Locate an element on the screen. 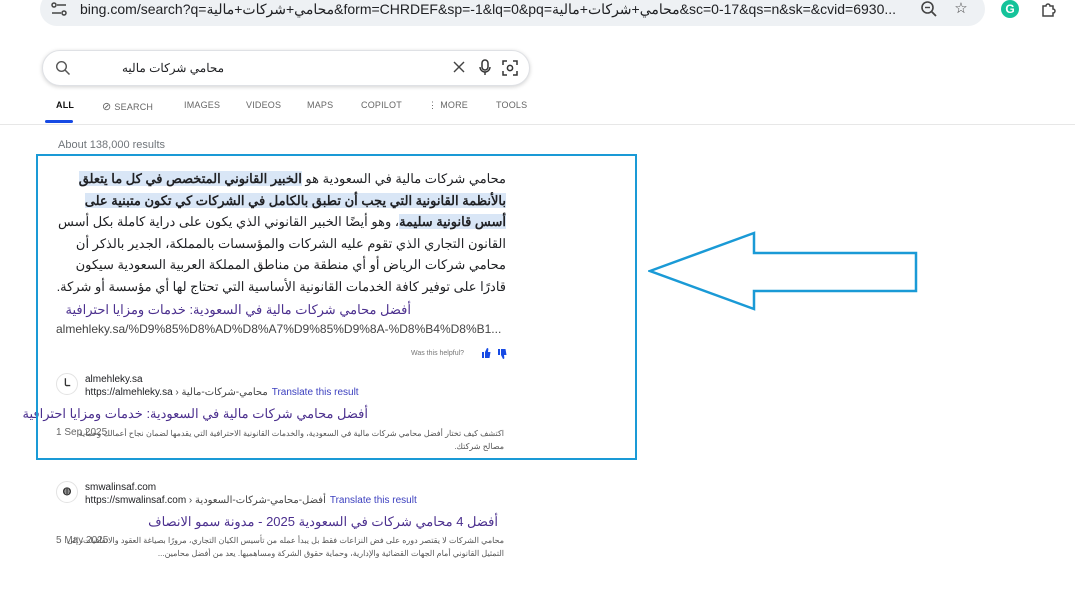 This screenshot has width=1075, height=590. copilot-search-icon: ⊘ is located at coordinates (107, 107).